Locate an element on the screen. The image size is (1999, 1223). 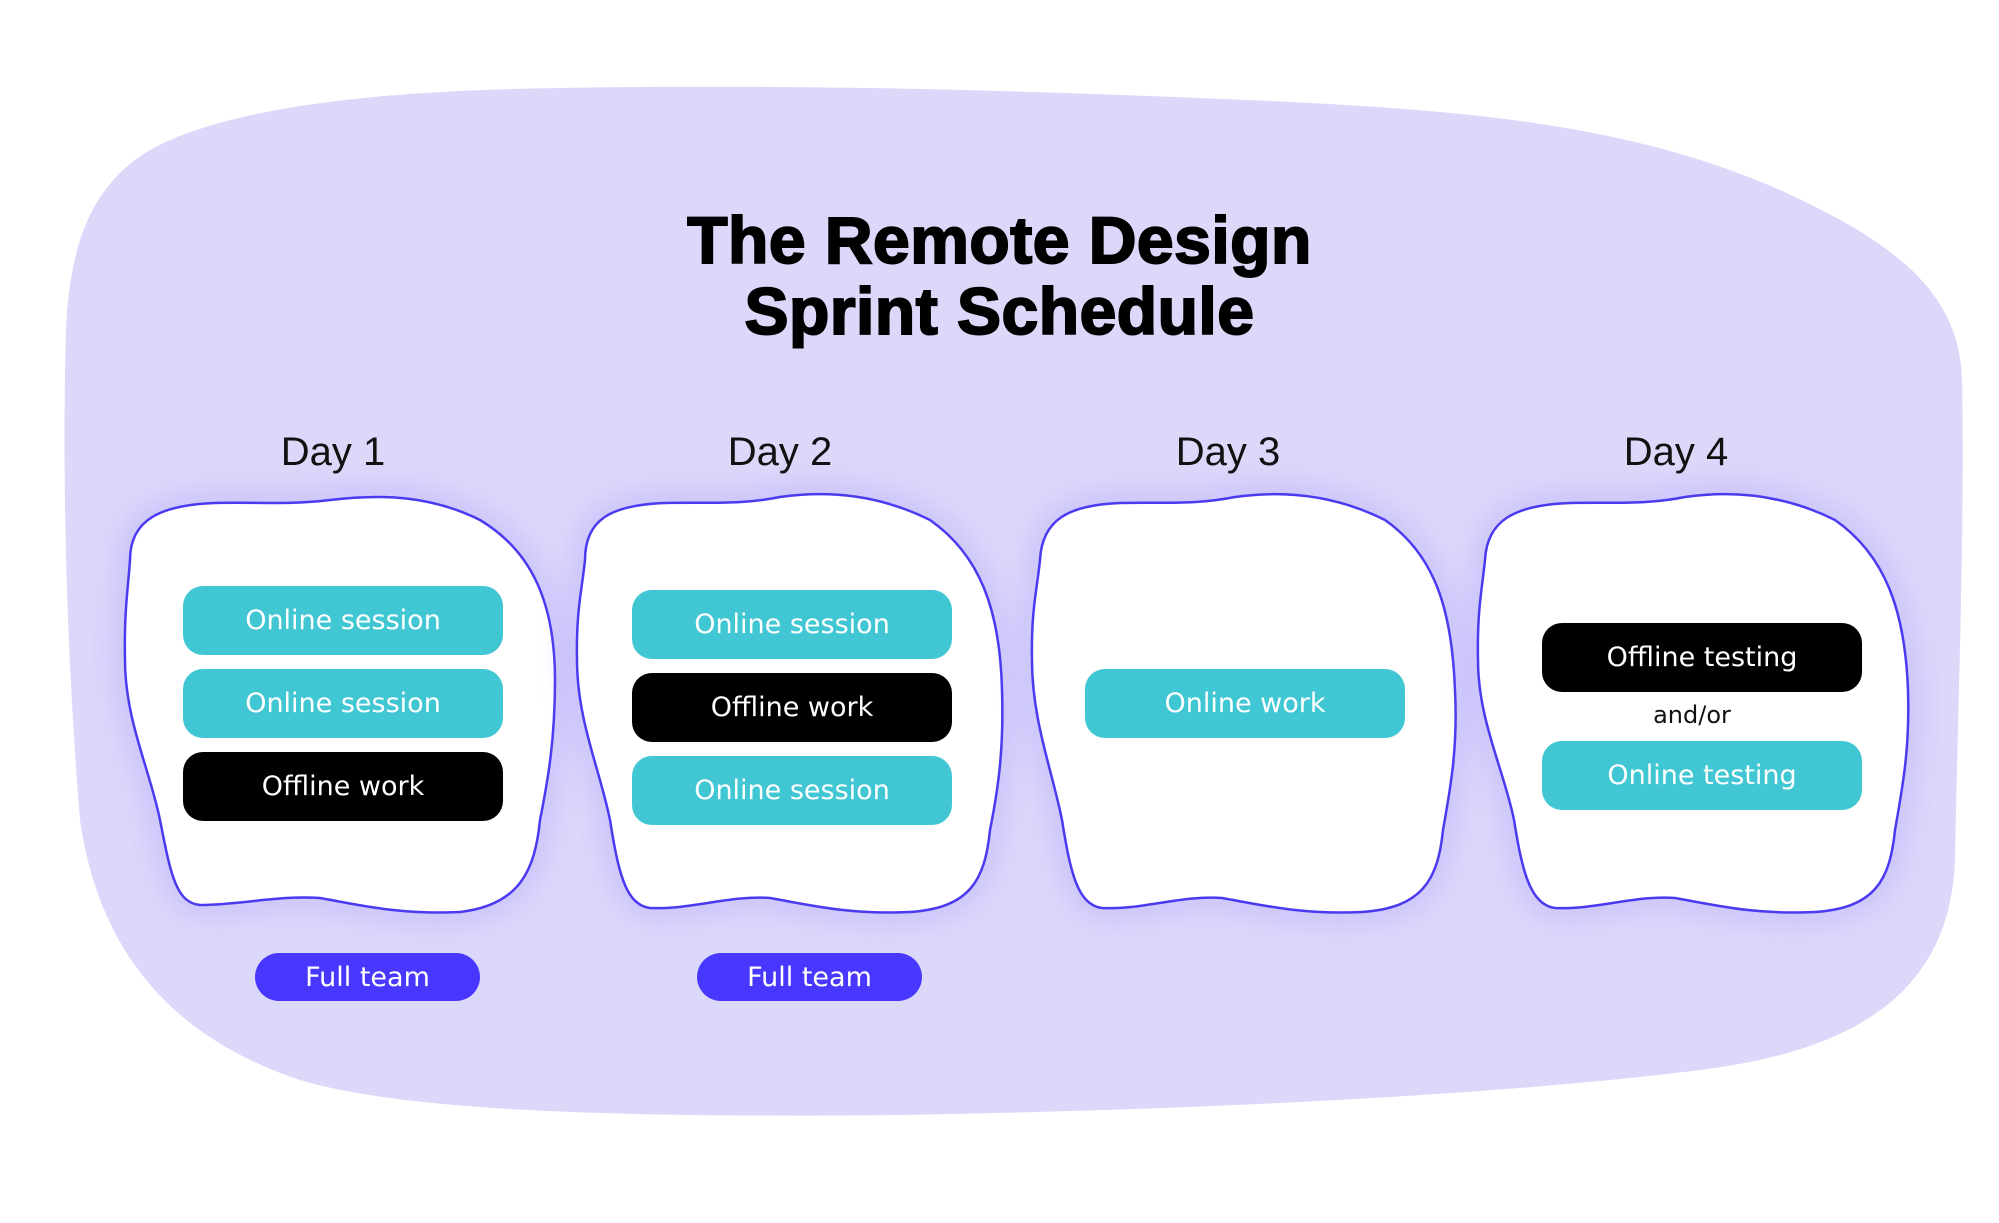
day-4-and-or-connector: and/or is located at coordinates (1692, 715).